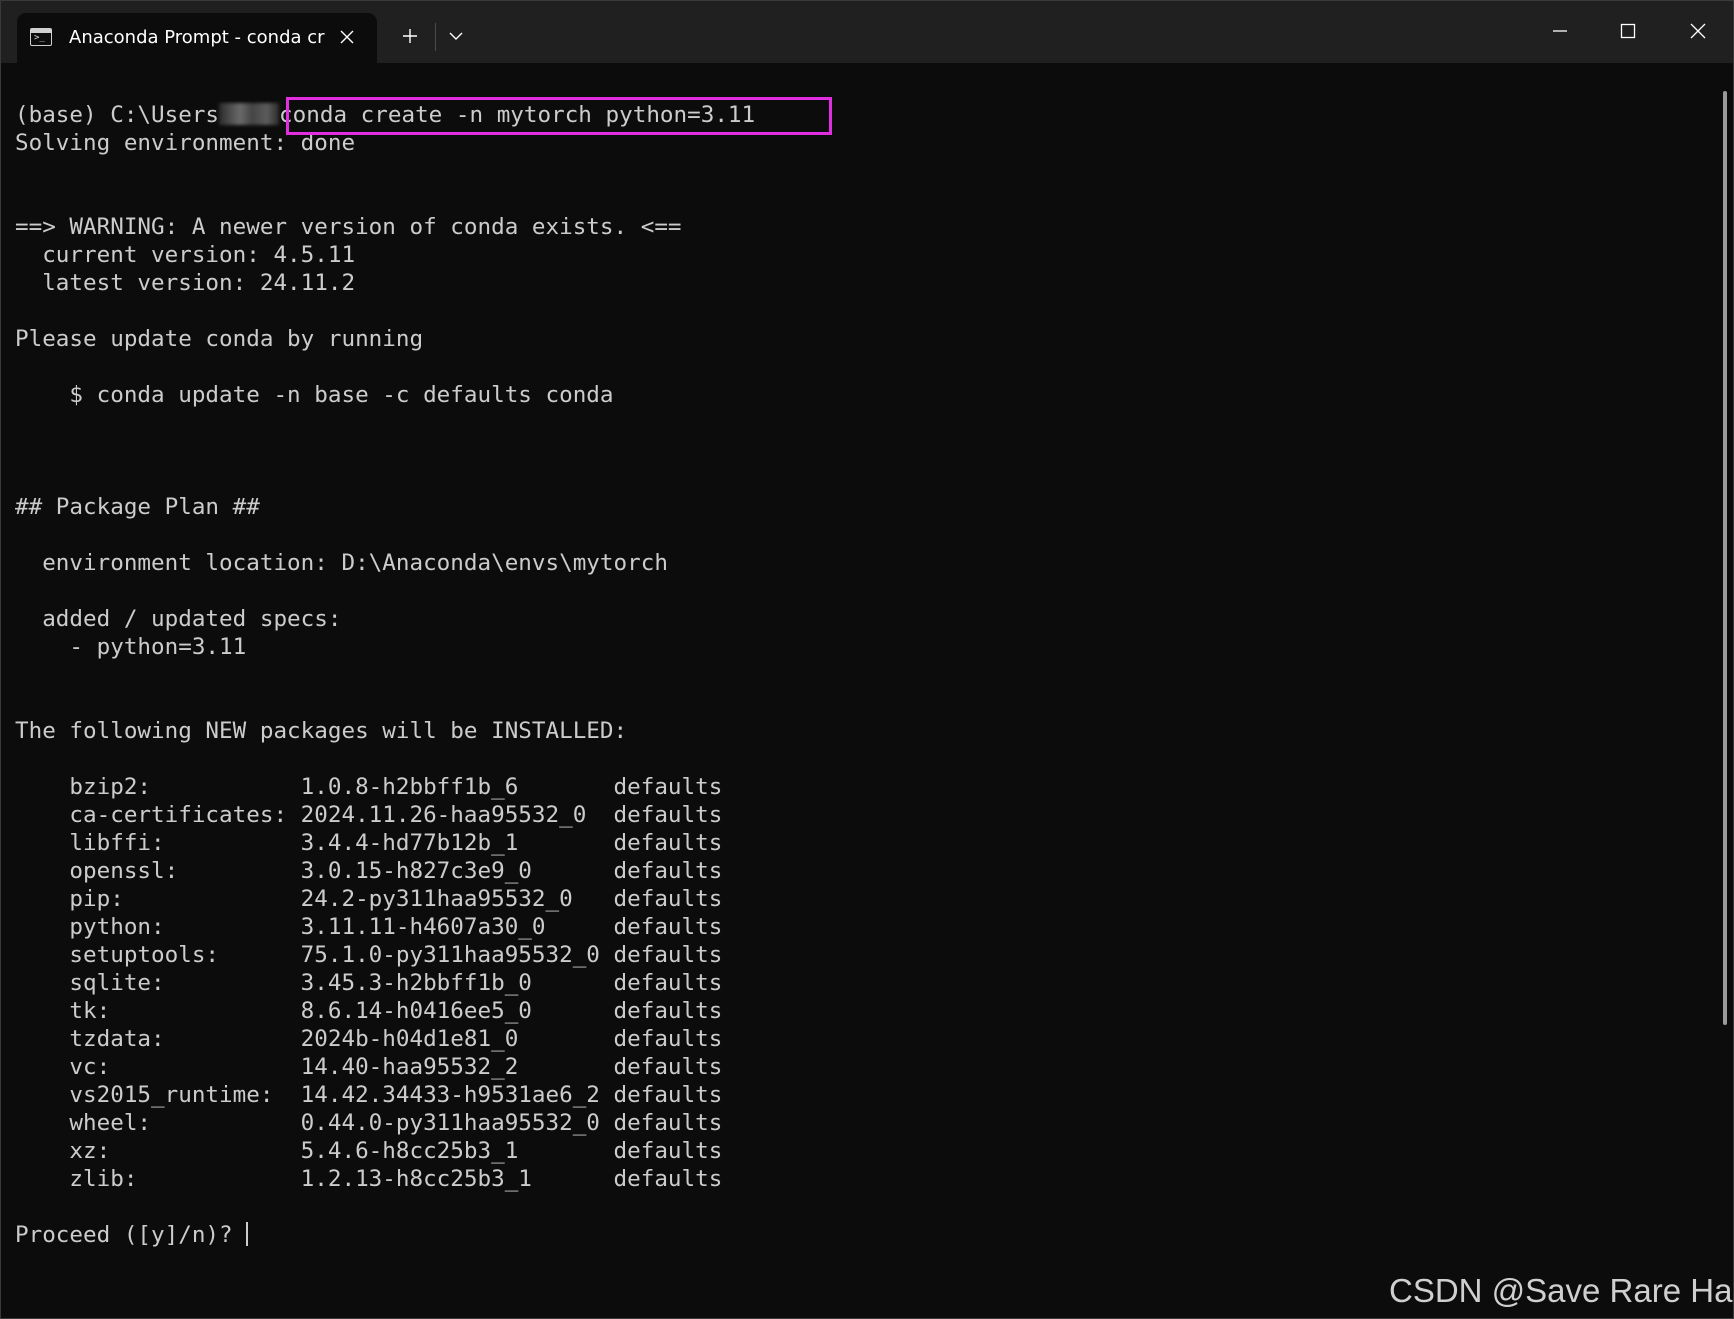  Describe the element at coordinates (369, 983) in the screenshot. I see `output-line: sqlite: 3.45.3-h2bbff1b_0 defaults` at that location.